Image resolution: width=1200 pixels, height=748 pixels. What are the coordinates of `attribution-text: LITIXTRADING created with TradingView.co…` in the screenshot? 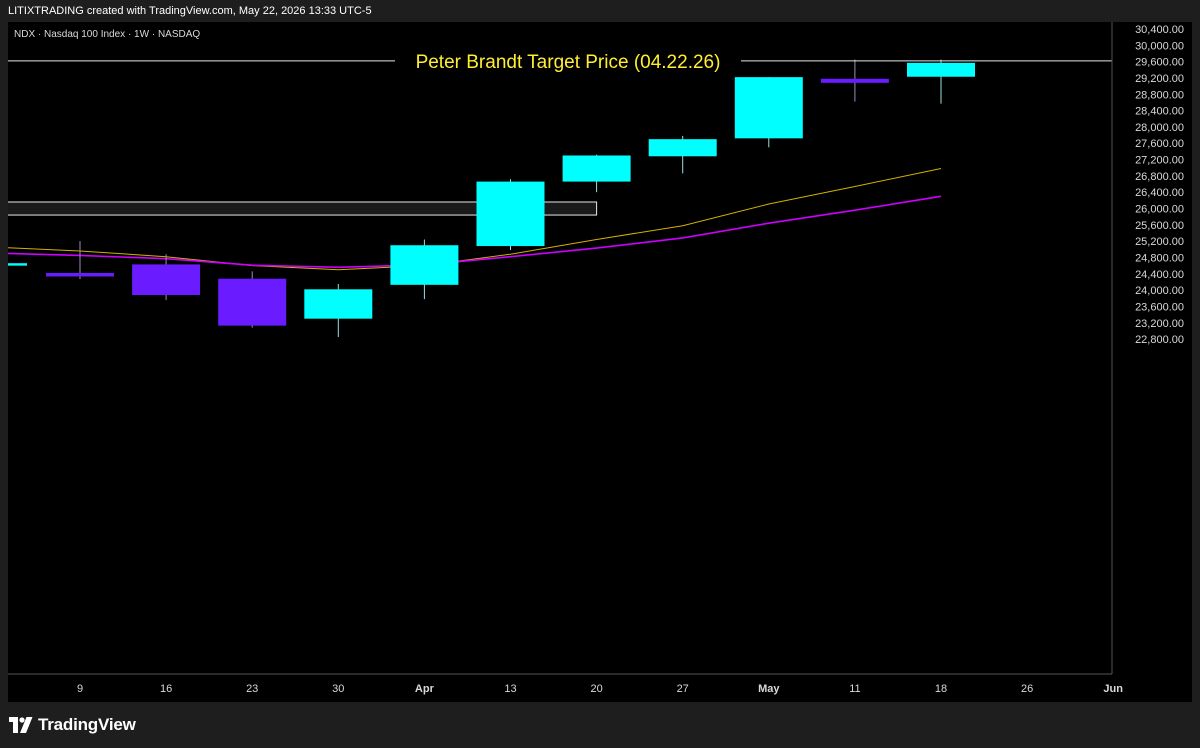 It's located at (190, 11).